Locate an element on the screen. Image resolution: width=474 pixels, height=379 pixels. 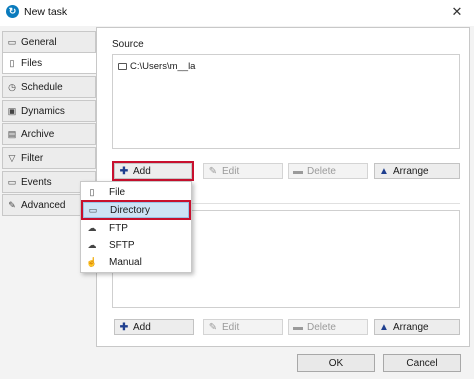
source-delete-button: ▬ Delete is located at coordinates (328, 171).